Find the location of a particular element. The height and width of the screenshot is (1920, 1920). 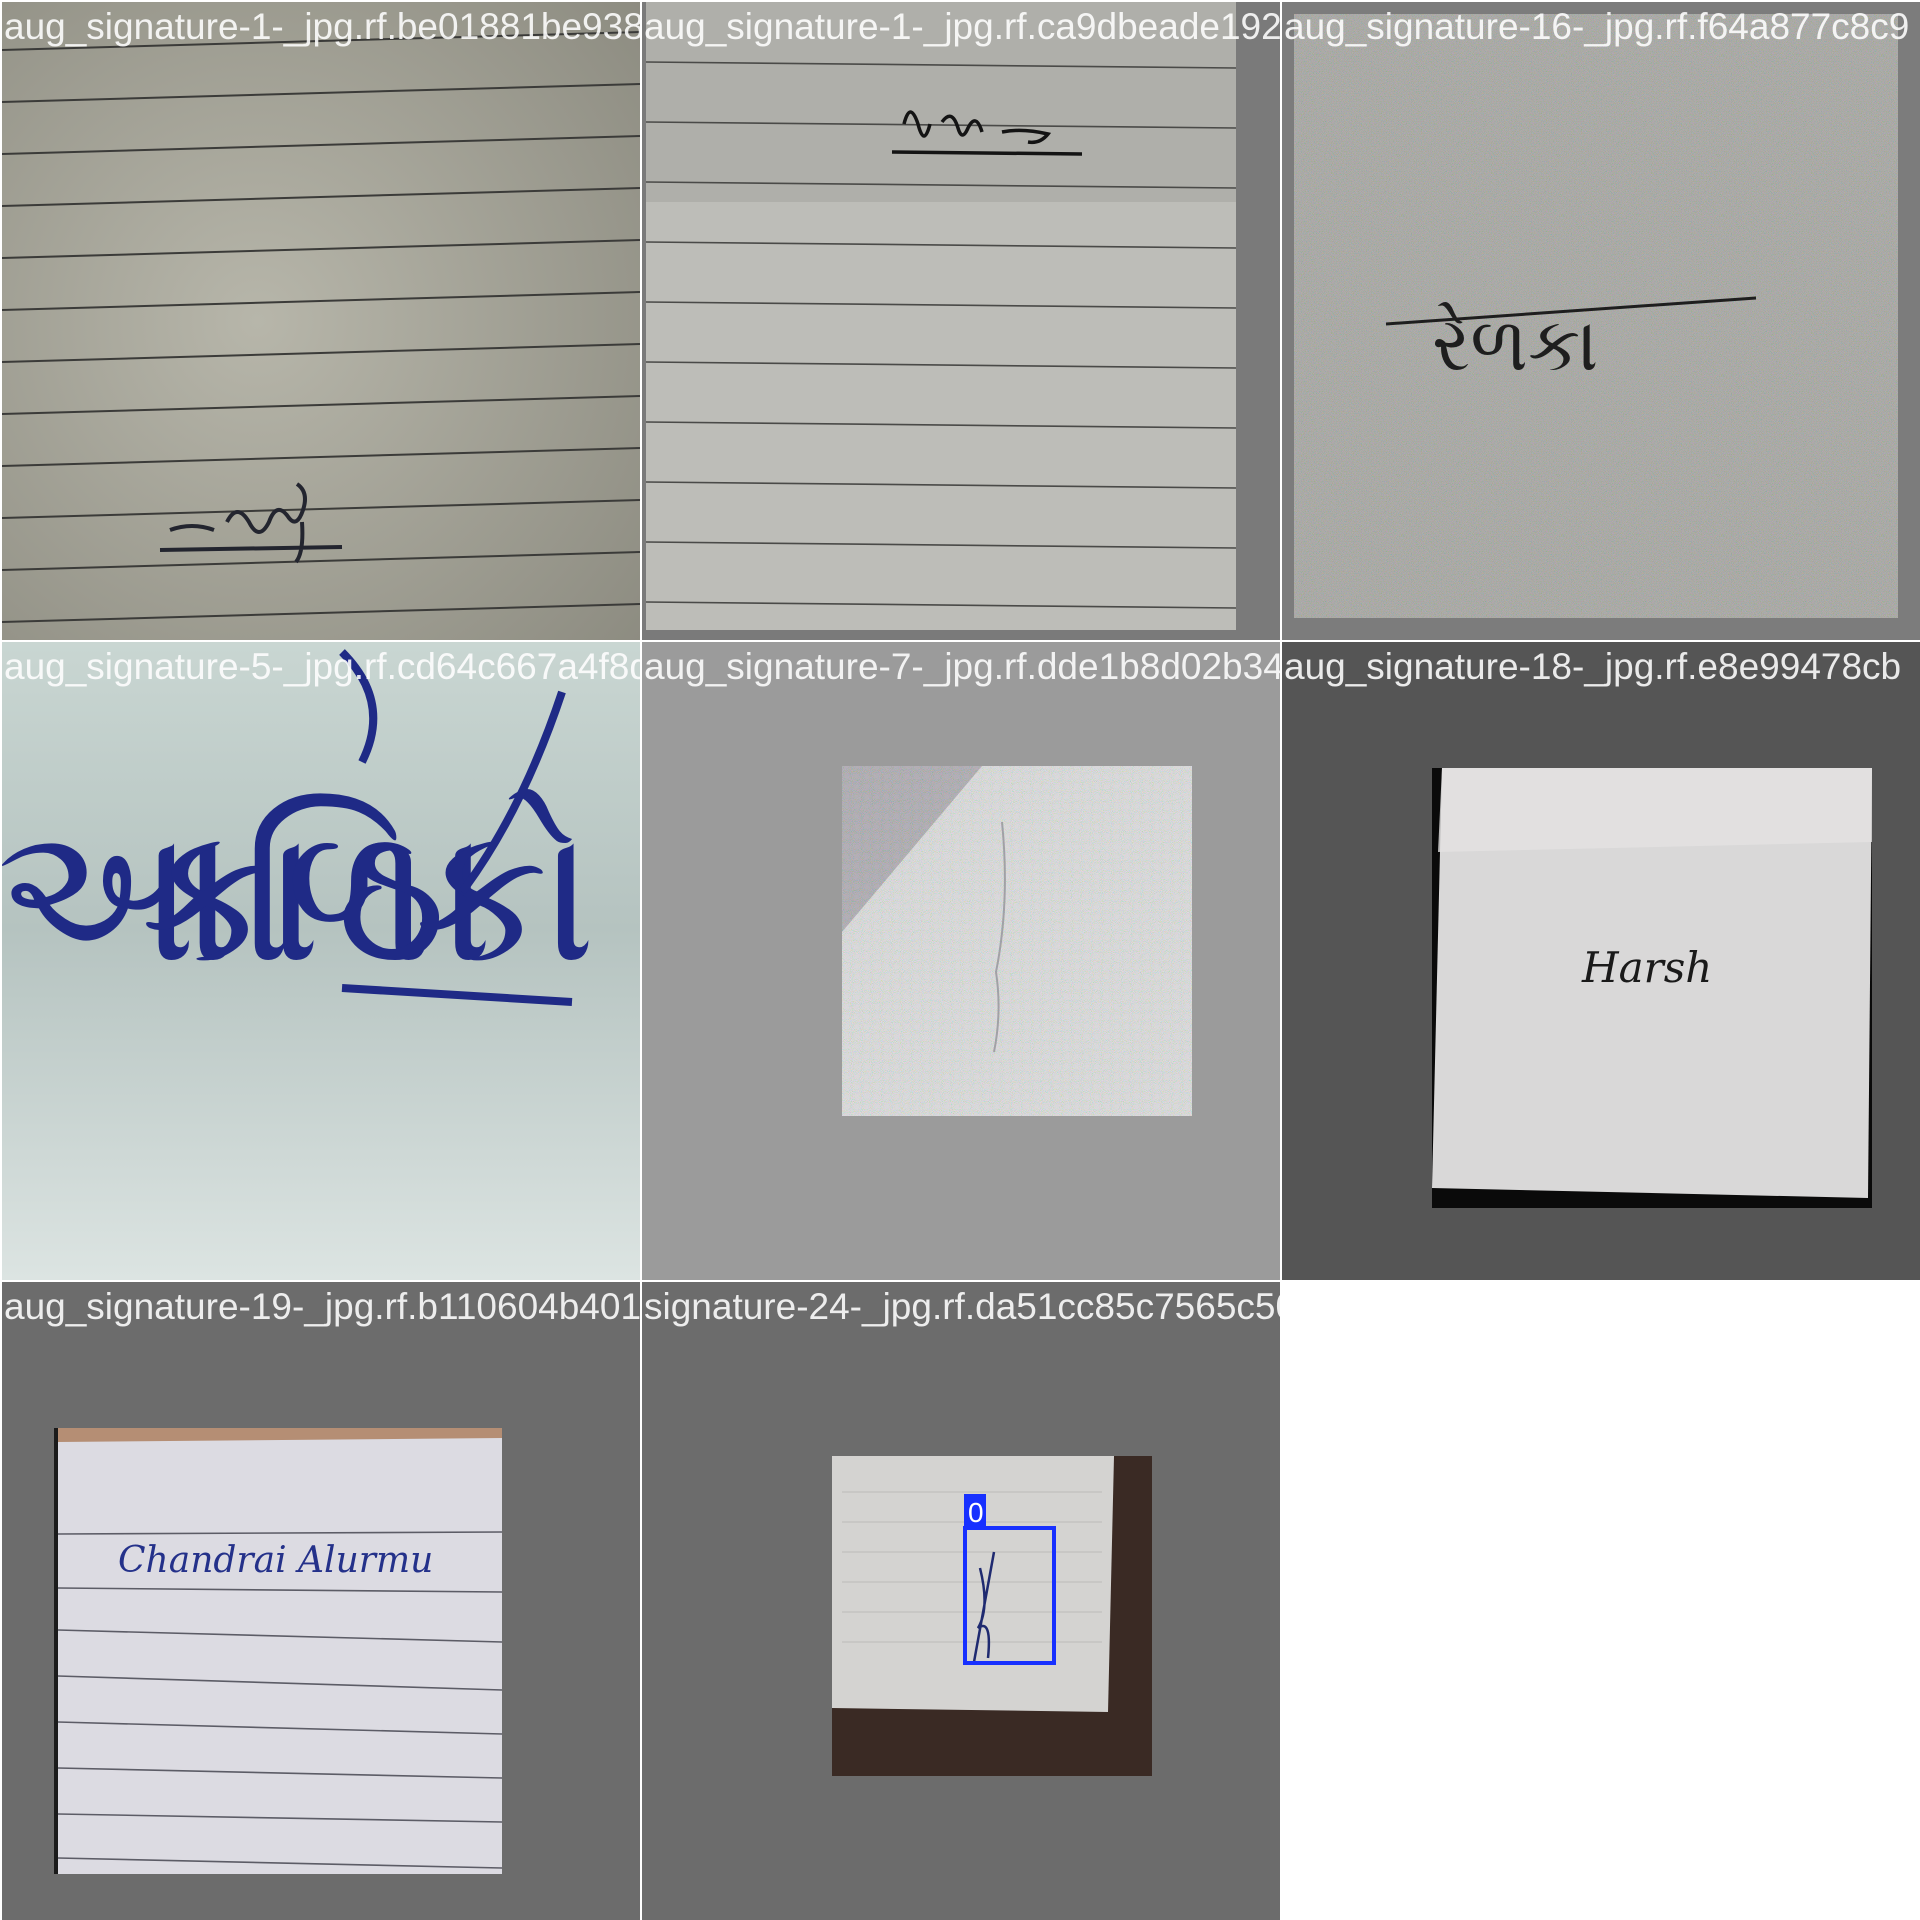

tile-5: aug_signature-7-_jpg.rf.dde1b8d02b34c269 is located at coordinates (961, 961).